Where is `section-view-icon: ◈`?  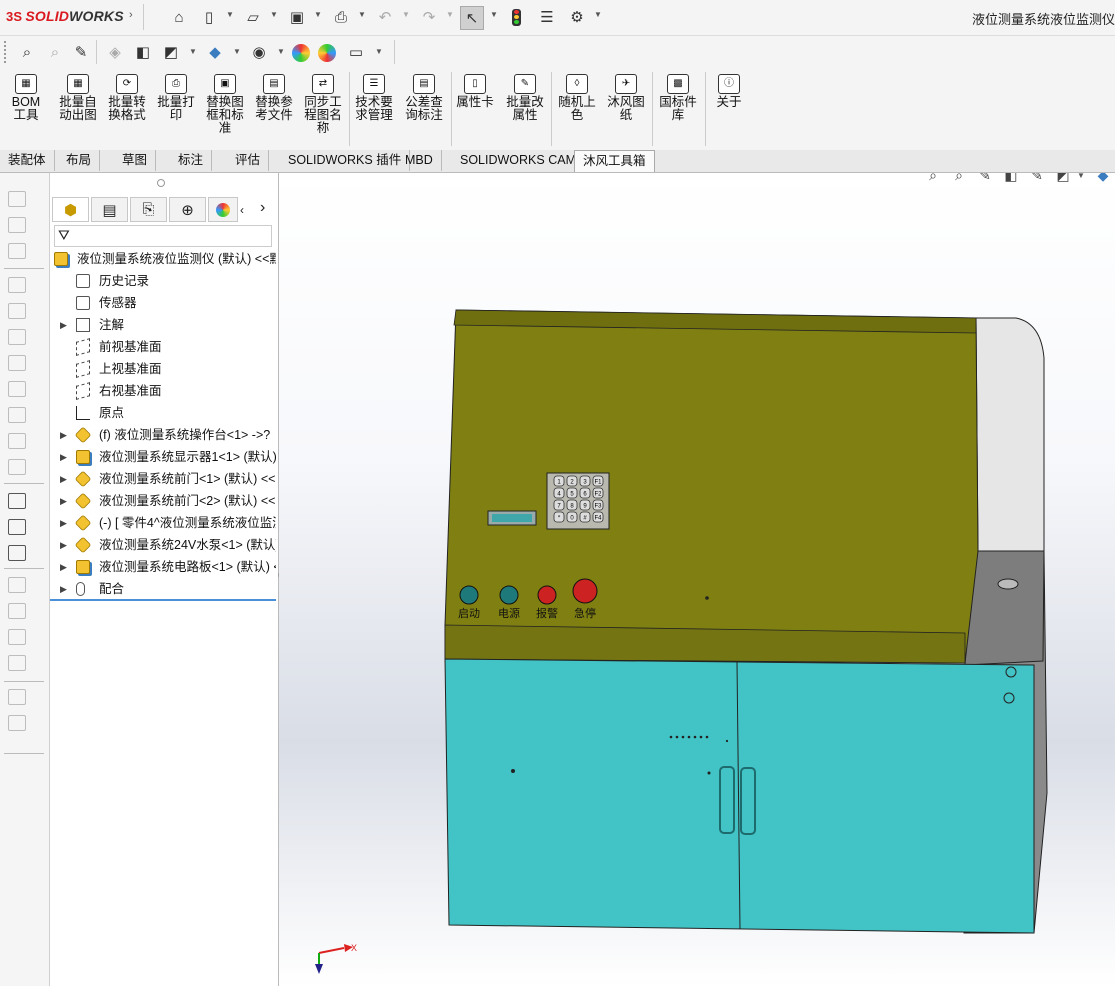 section-view-icon: ◈ is located at coordinates (115, 52).